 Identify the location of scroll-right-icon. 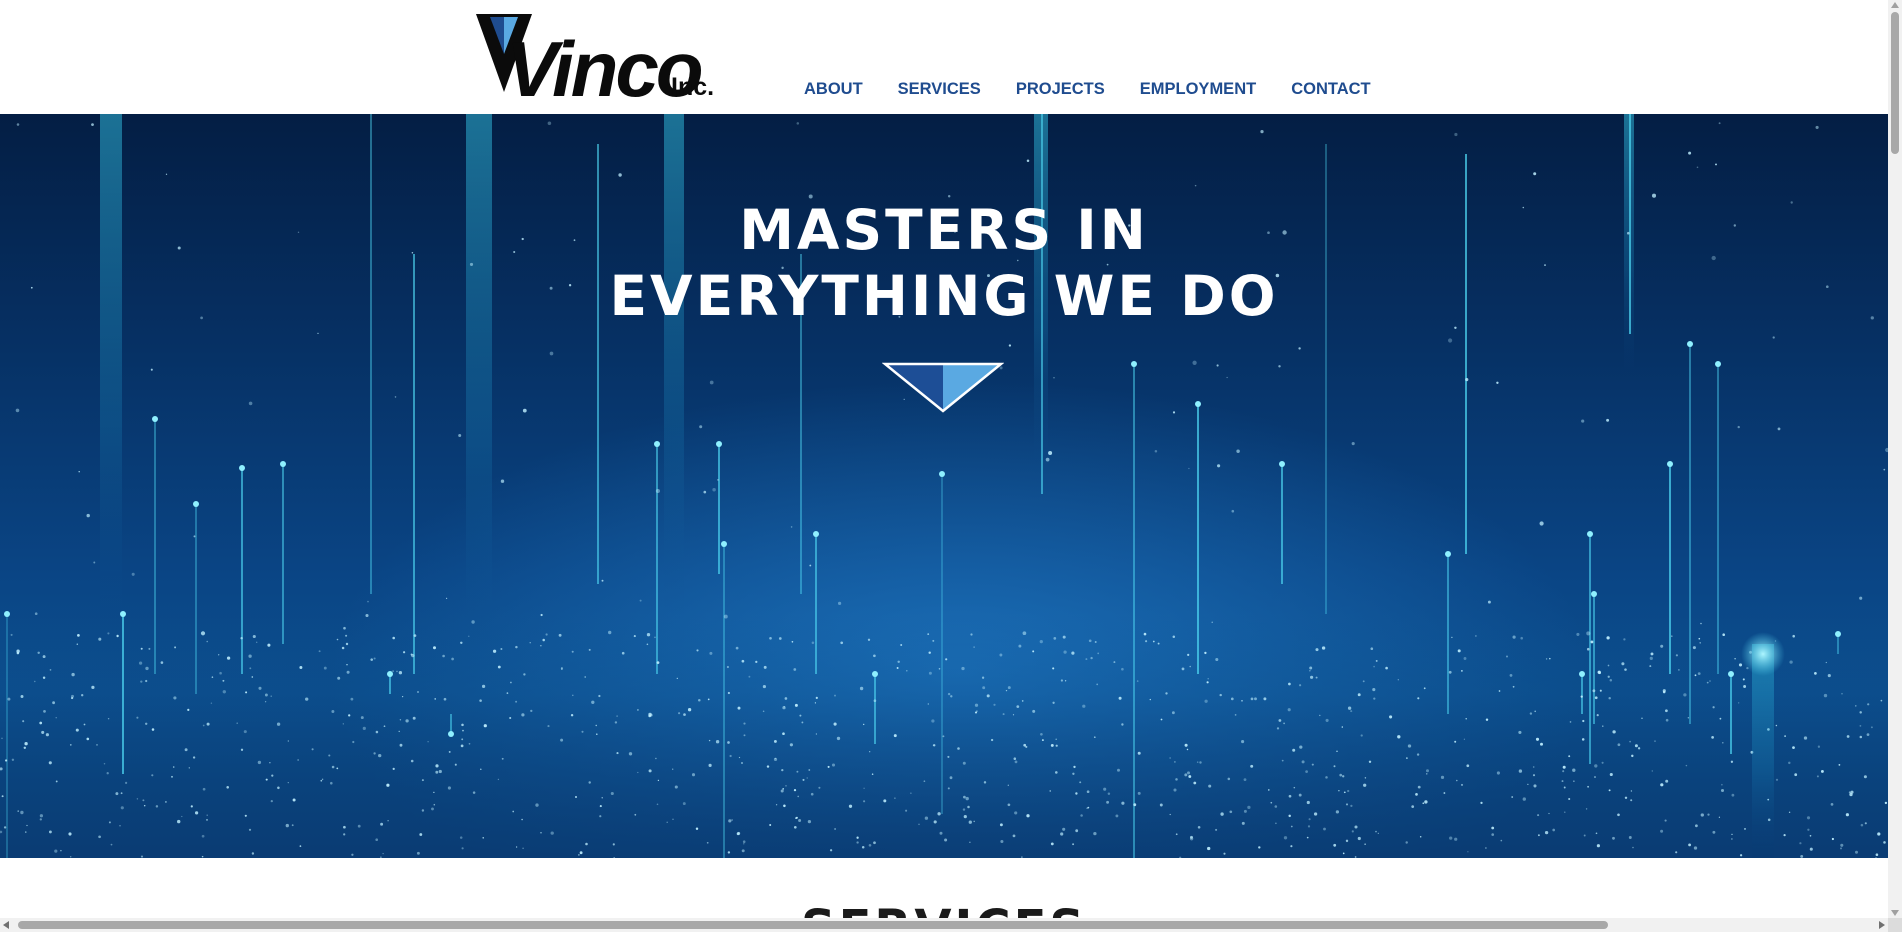
(1882, 925).